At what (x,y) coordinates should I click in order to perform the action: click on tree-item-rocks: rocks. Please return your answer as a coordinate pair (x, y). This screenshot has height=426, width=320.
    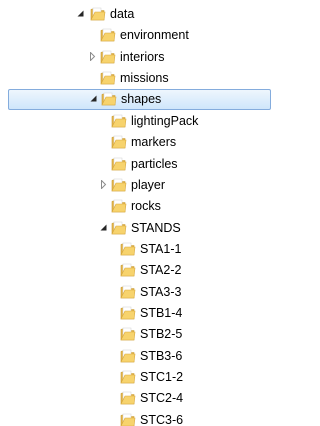
    Looking at the image, I should click on (138, 206).